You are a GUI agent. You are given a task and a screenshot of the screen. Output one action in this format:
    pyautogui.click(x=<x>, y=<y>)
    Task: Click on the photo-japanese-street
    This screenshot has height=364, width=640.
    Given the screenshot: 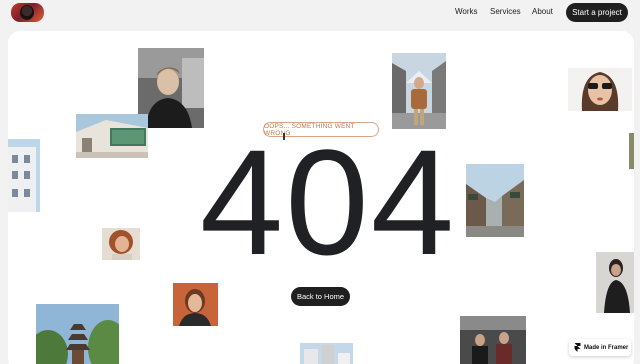 What is the action you would take?
    pyautogui.click(x=495, y=200)
    